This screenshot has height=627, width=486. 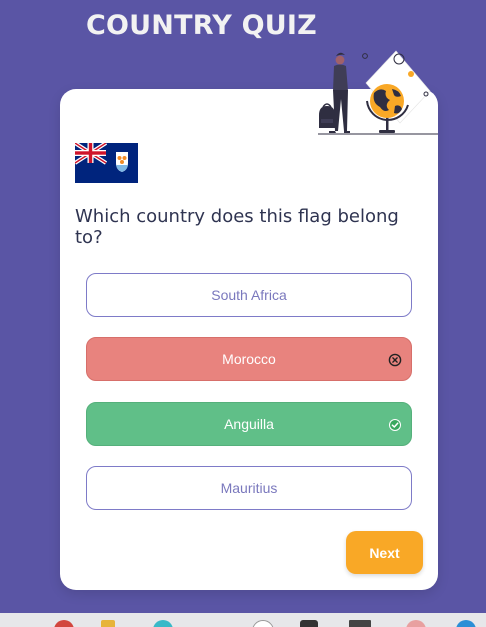 What do you see at coordinates (237, 227) in the screenshot?
I see `question-text: Which country does this flag belong to?` at bounding box center [237, 227].